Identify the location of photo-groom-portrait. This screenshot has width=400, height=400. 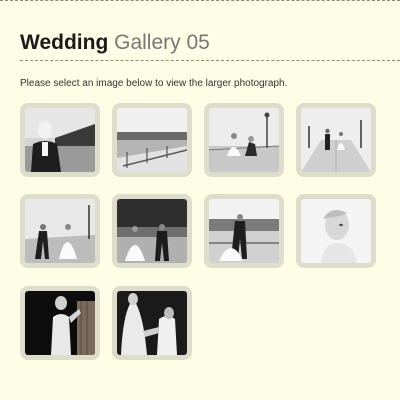
(60, 140).